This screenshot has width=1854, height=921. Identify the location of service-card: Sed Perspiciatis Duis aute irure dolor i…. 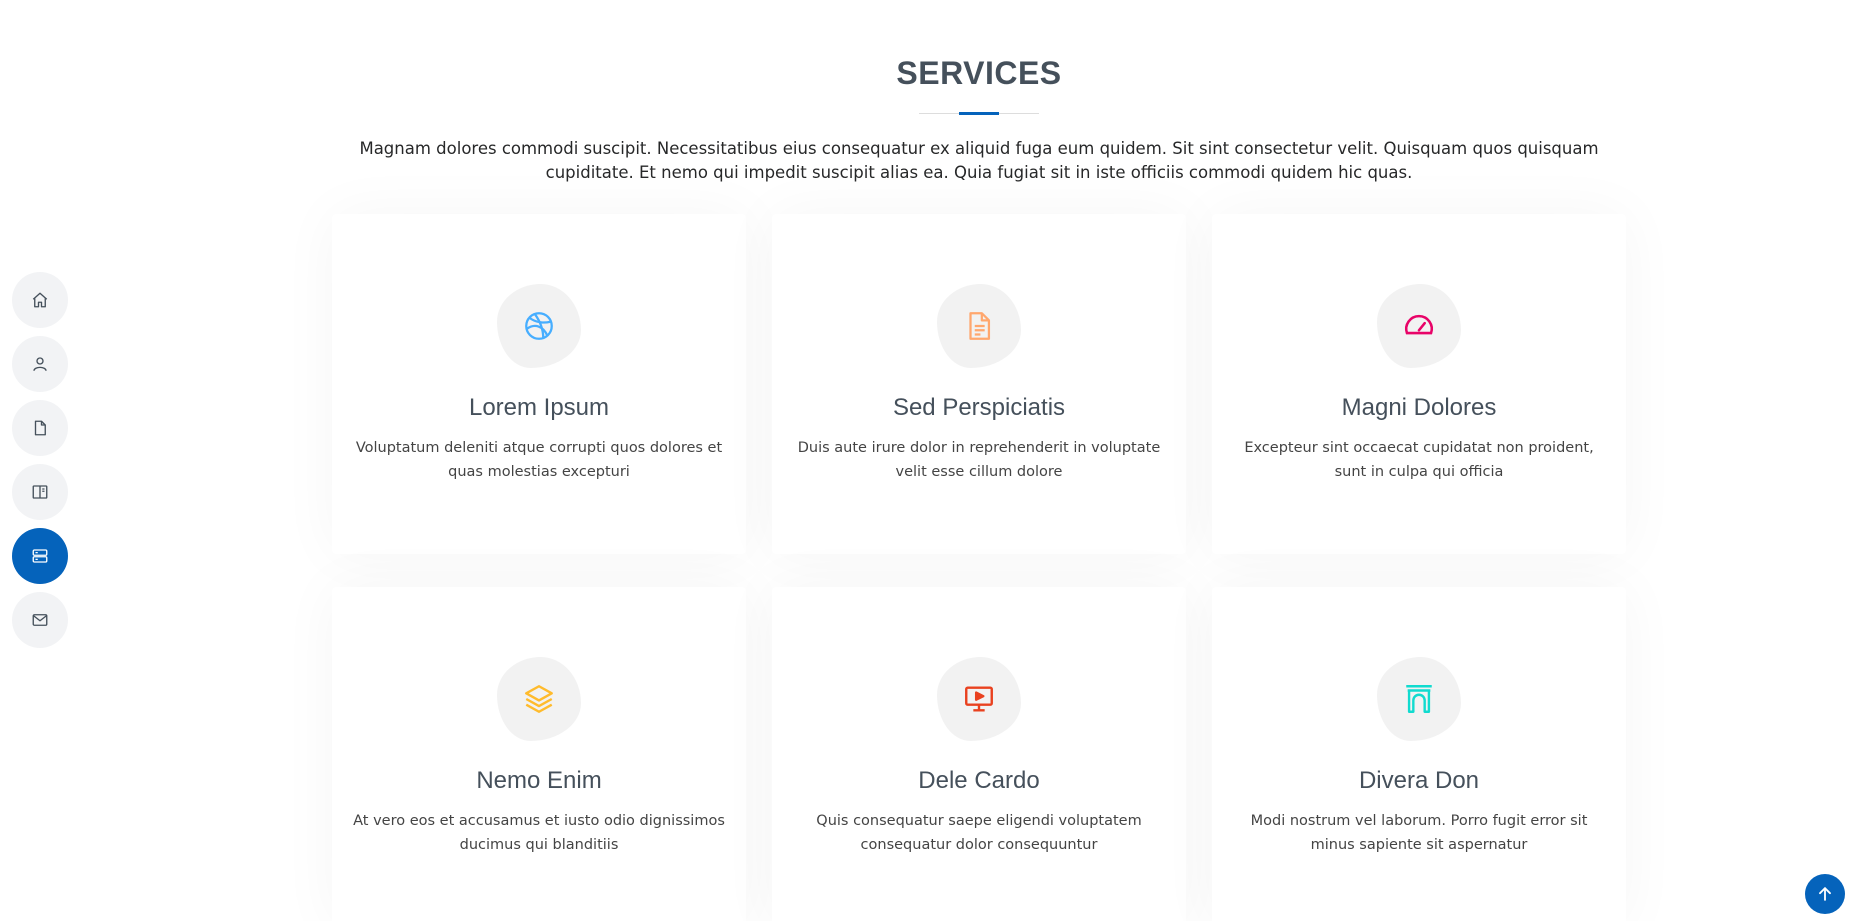
(979, 384).